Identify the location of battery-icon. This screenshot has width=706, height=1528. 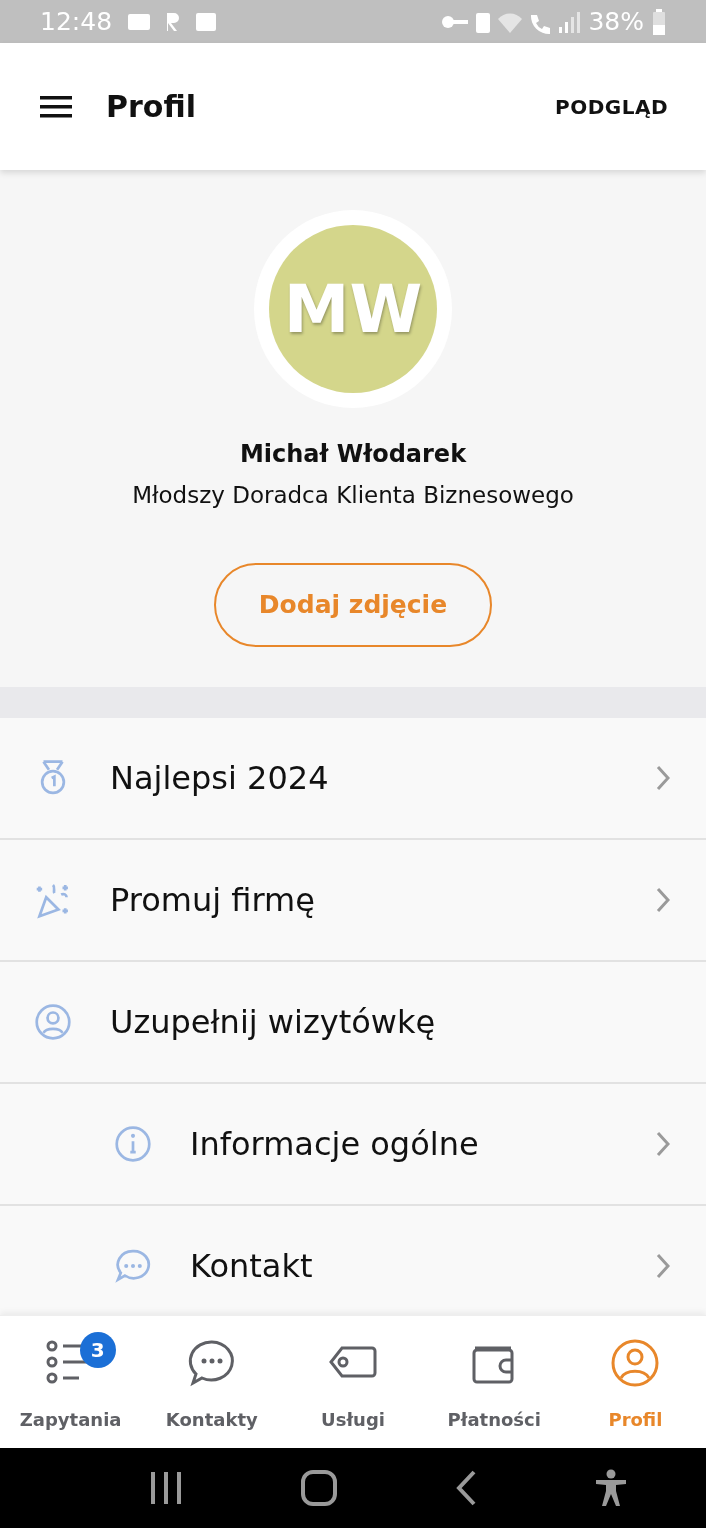
(659, 21).